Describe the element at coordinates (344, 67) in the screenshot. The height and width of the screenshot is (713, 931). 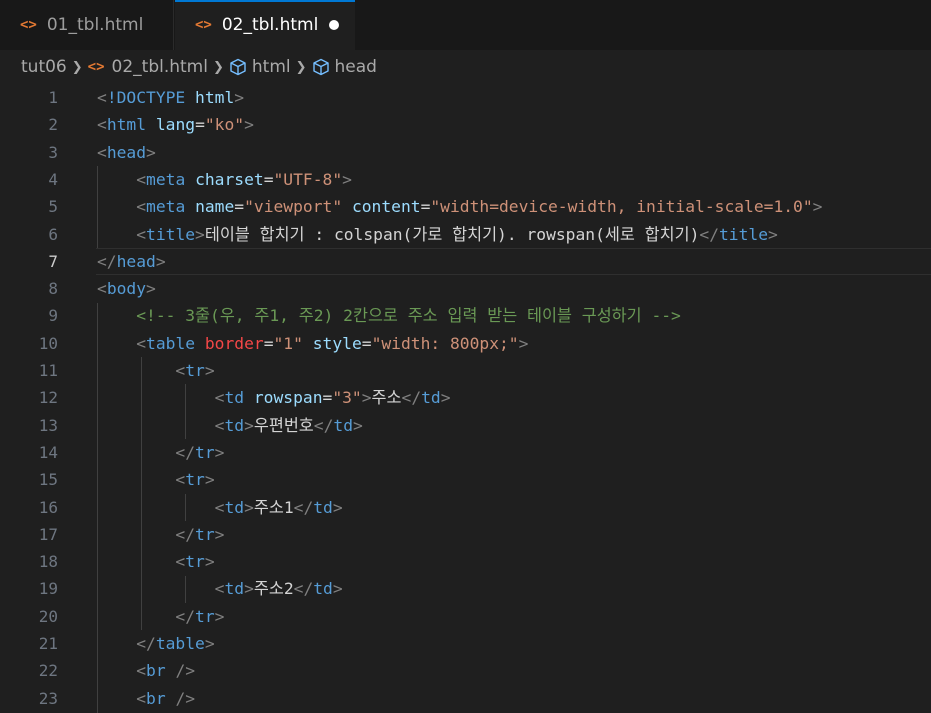
I see `breadcrumb-symbol-head: head` at that location.